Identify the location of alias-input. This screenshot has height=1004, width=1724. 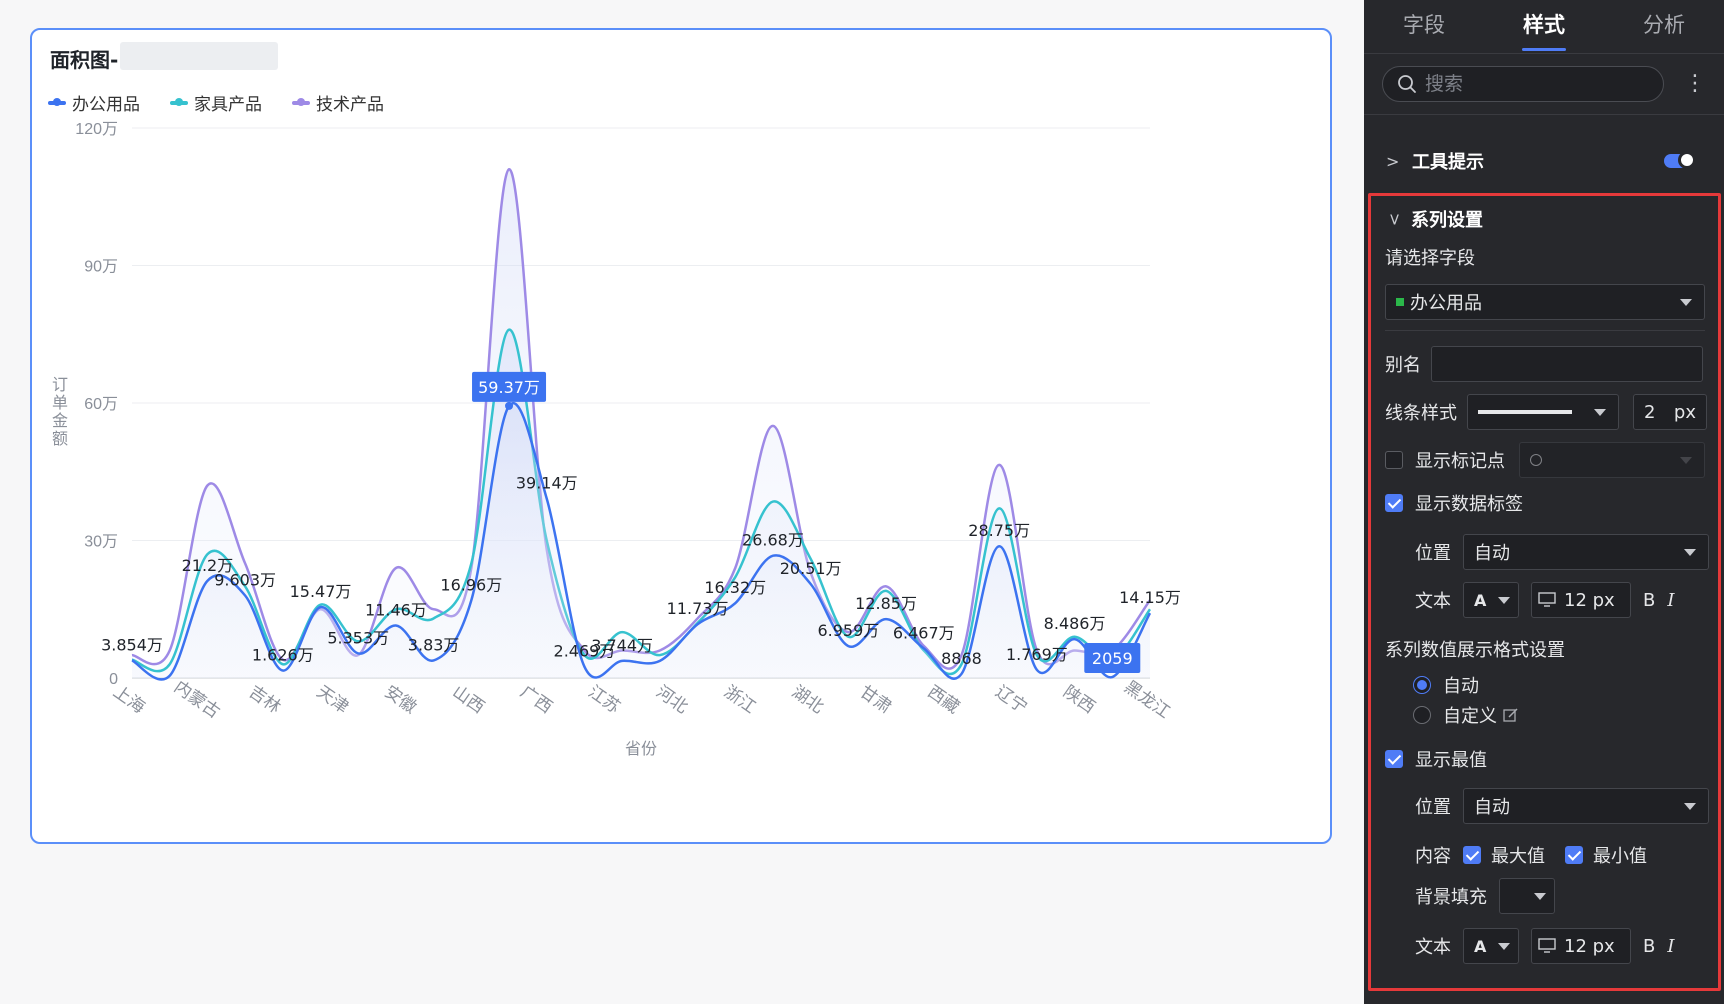
(1567, 364).